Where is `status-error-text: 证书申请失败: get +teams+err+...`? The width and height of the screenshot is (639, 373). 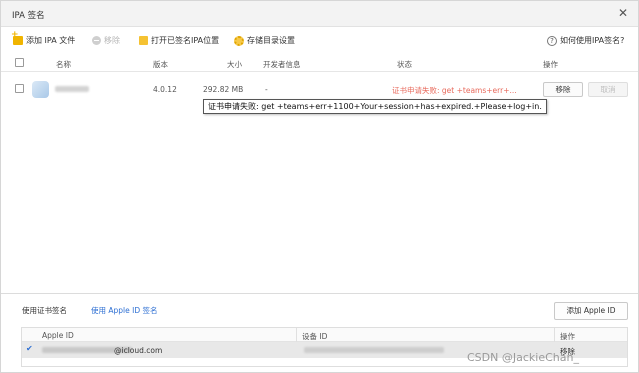 status-error-text: 证书申请失败: get +teams+err+... is located at coordinates (454, 90).